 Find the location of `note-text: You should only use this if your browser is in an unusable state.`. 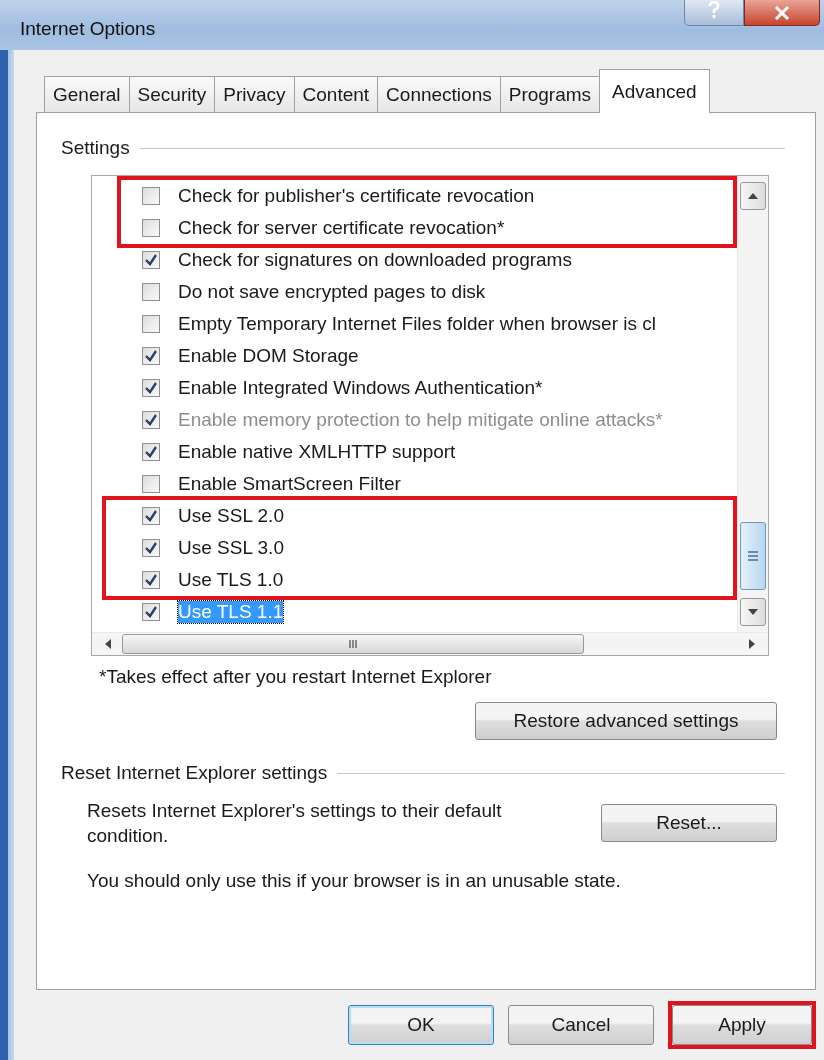

note-text: You should only use this if your browser is in an unusable state. is located at coordinates (354, 881).